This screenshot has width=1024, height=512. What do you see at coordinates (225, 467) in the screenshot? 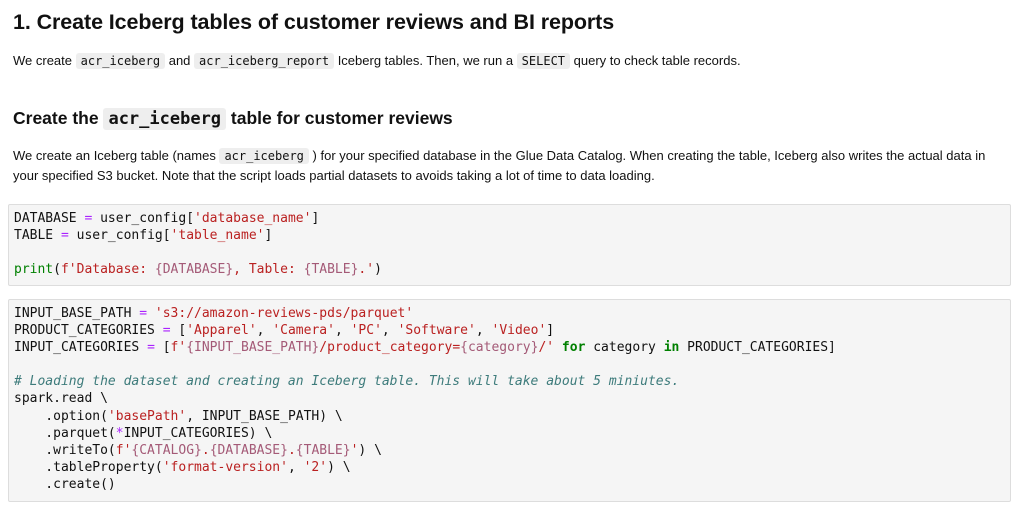
I see `code-string: 'format-version'` at bounding box center [225, 467].